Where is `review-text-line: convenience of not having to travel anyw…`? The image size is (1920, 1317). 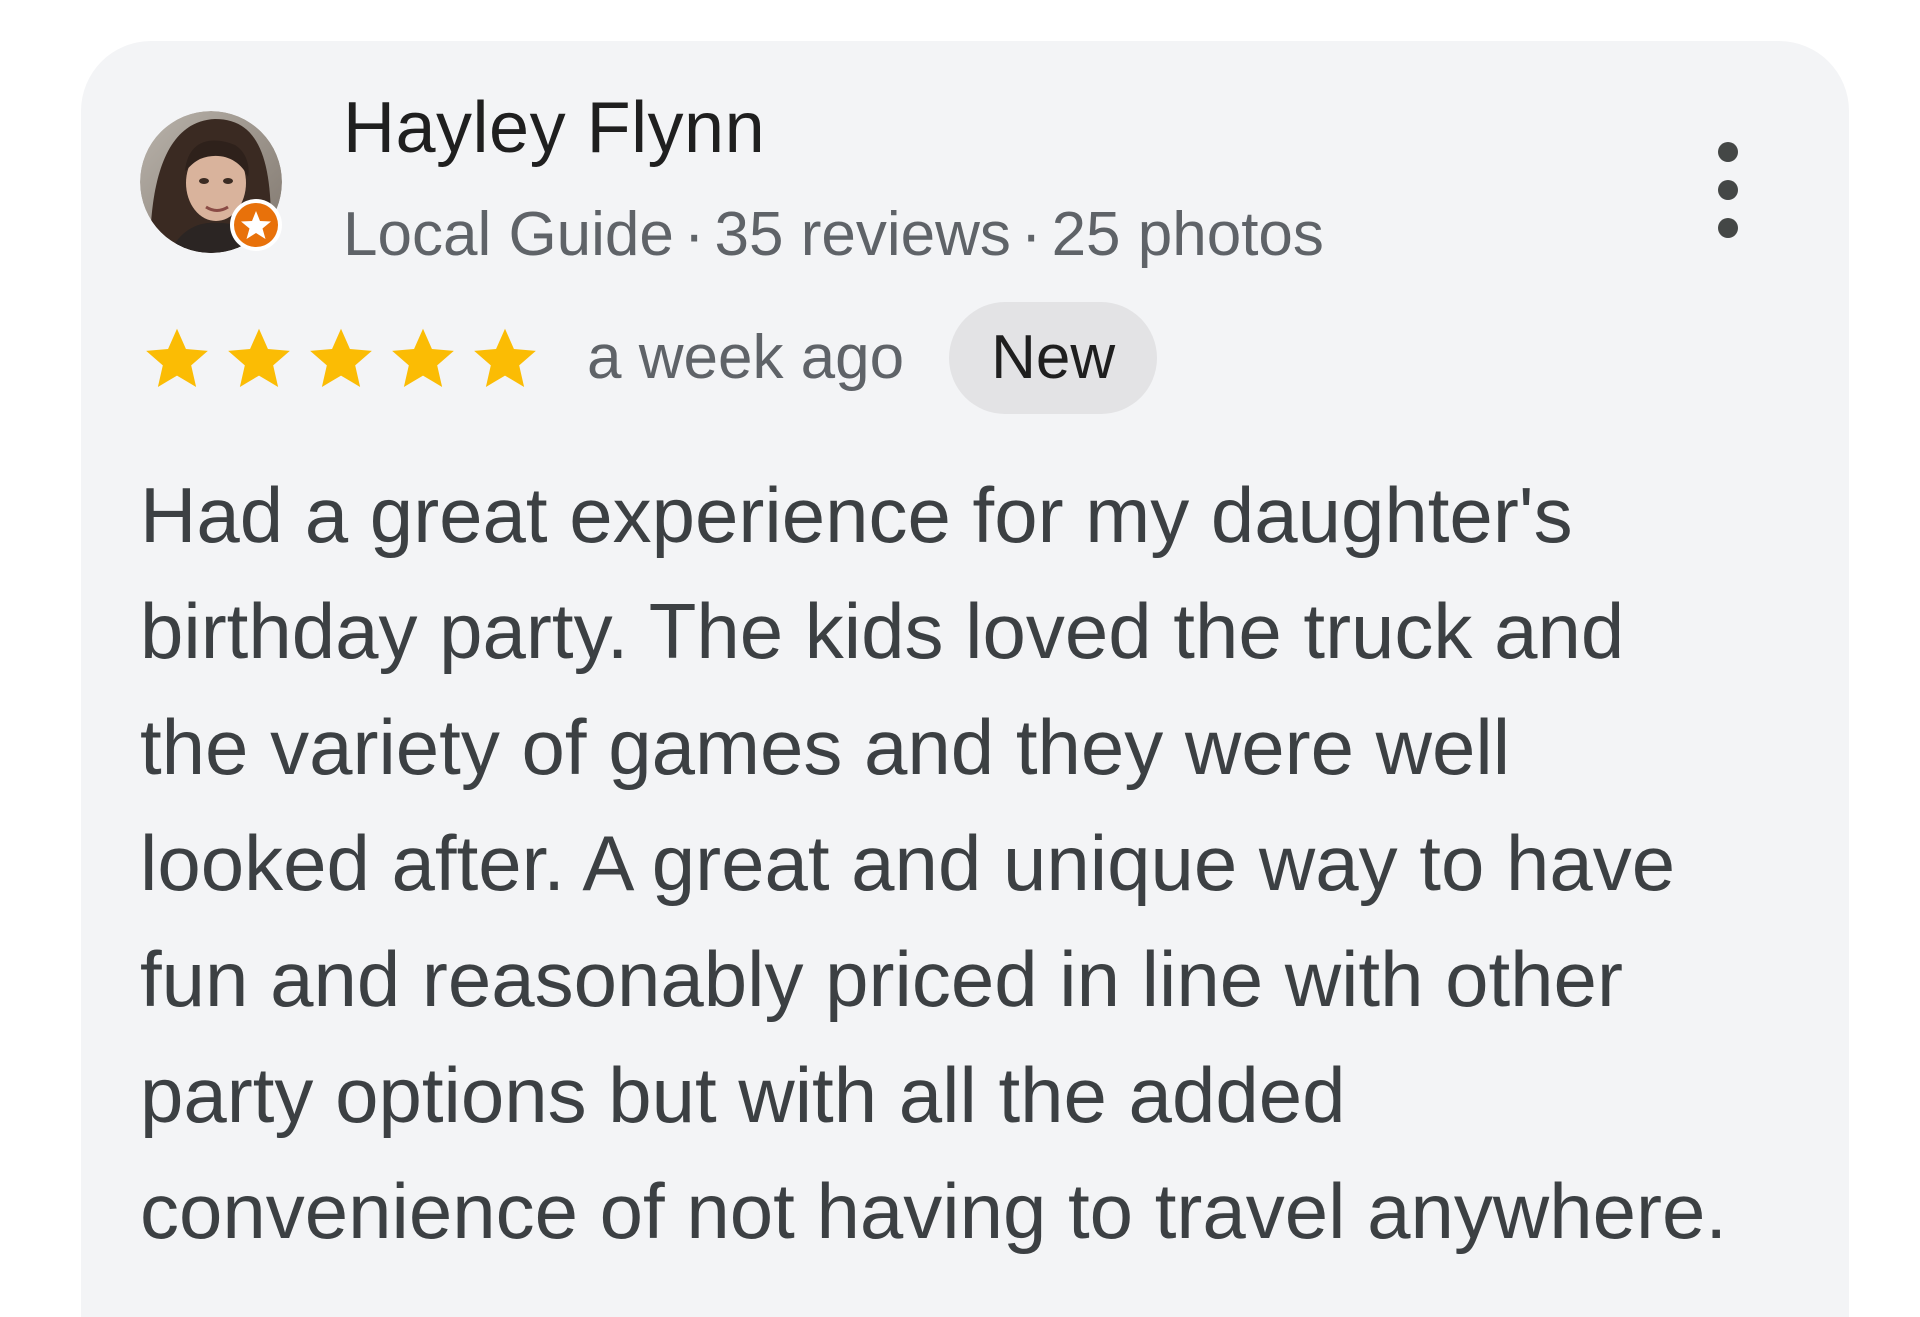 review-text-line: convenience of not having to travel anyw… is located at coordinates (934, 1211).